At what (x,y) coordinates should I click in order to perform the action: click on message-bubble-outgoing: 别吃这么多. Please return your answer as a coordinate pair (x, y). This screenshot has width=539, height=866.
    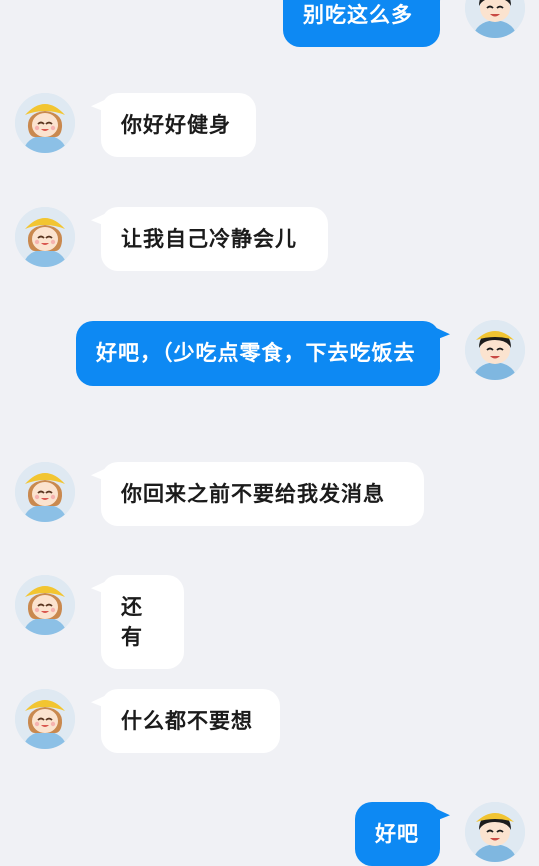
    Looking at the image, I should click on (361, 23).